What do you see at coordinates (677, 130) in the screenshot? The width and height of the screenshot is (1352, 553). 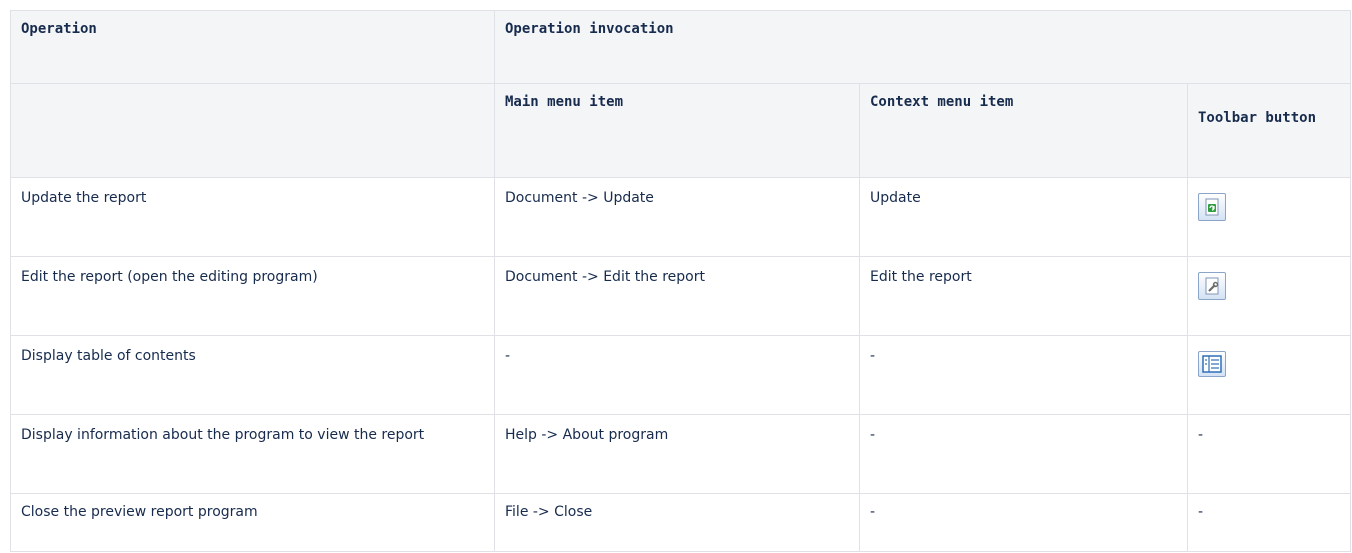 I see `header-main-menu-item: Main menu item` at bounding box center [677, 130].